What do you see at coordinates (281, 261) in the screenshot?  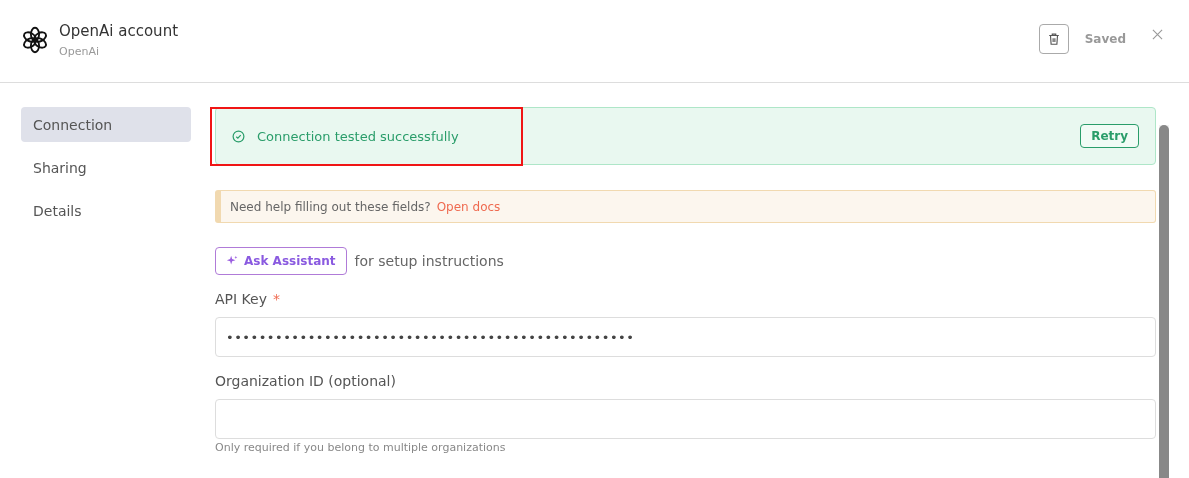 I see `ask-assistant-button: Ask Assistant` at bounding box center [281, 261].